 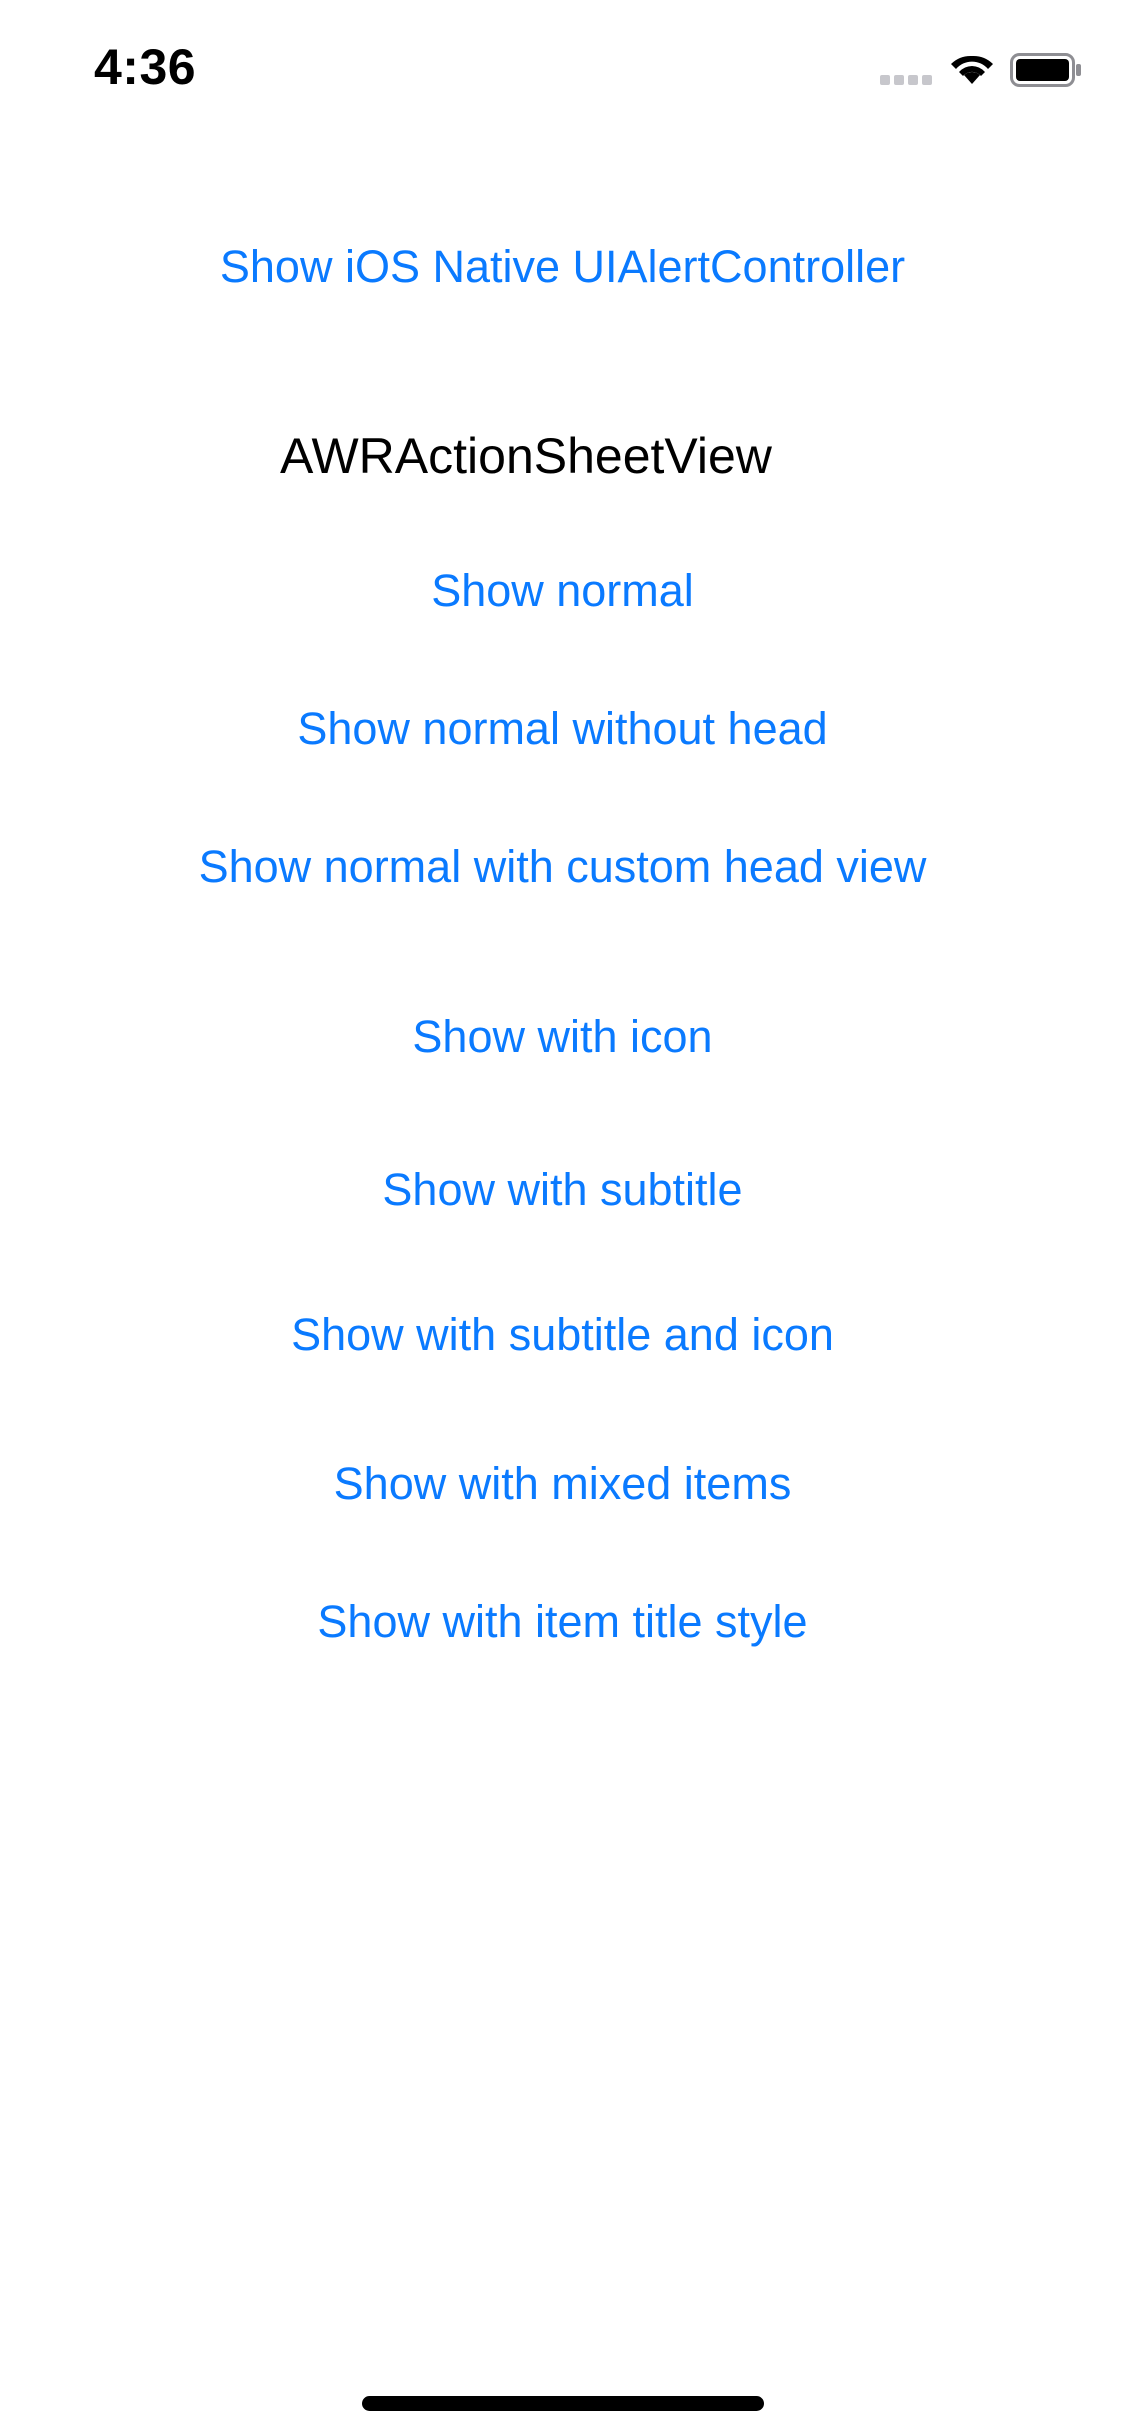 What do you see at coordinates (562, 1037) in the screenshot?
I see `show-with-icon-button: Show with icon` at bounding box center [562, 1037].